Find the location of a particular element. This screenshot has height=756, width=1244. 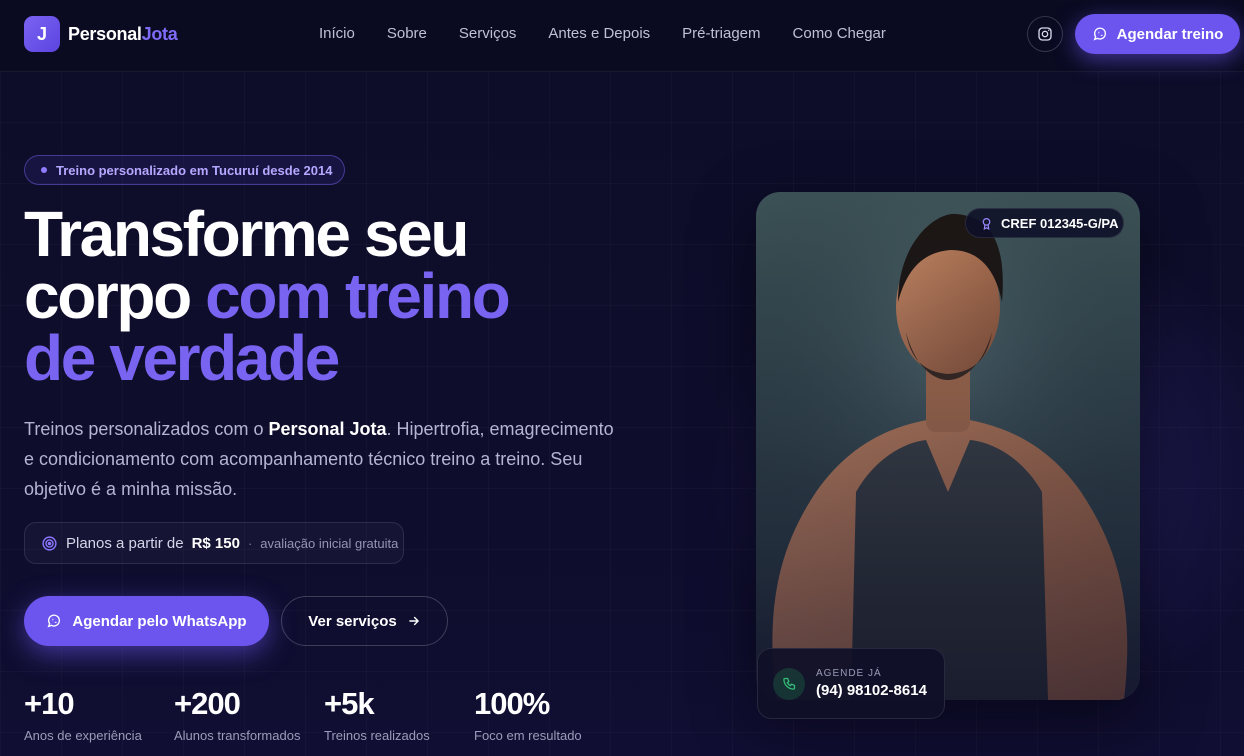

logo-accent: Jota is located at coordinates (159, 33).